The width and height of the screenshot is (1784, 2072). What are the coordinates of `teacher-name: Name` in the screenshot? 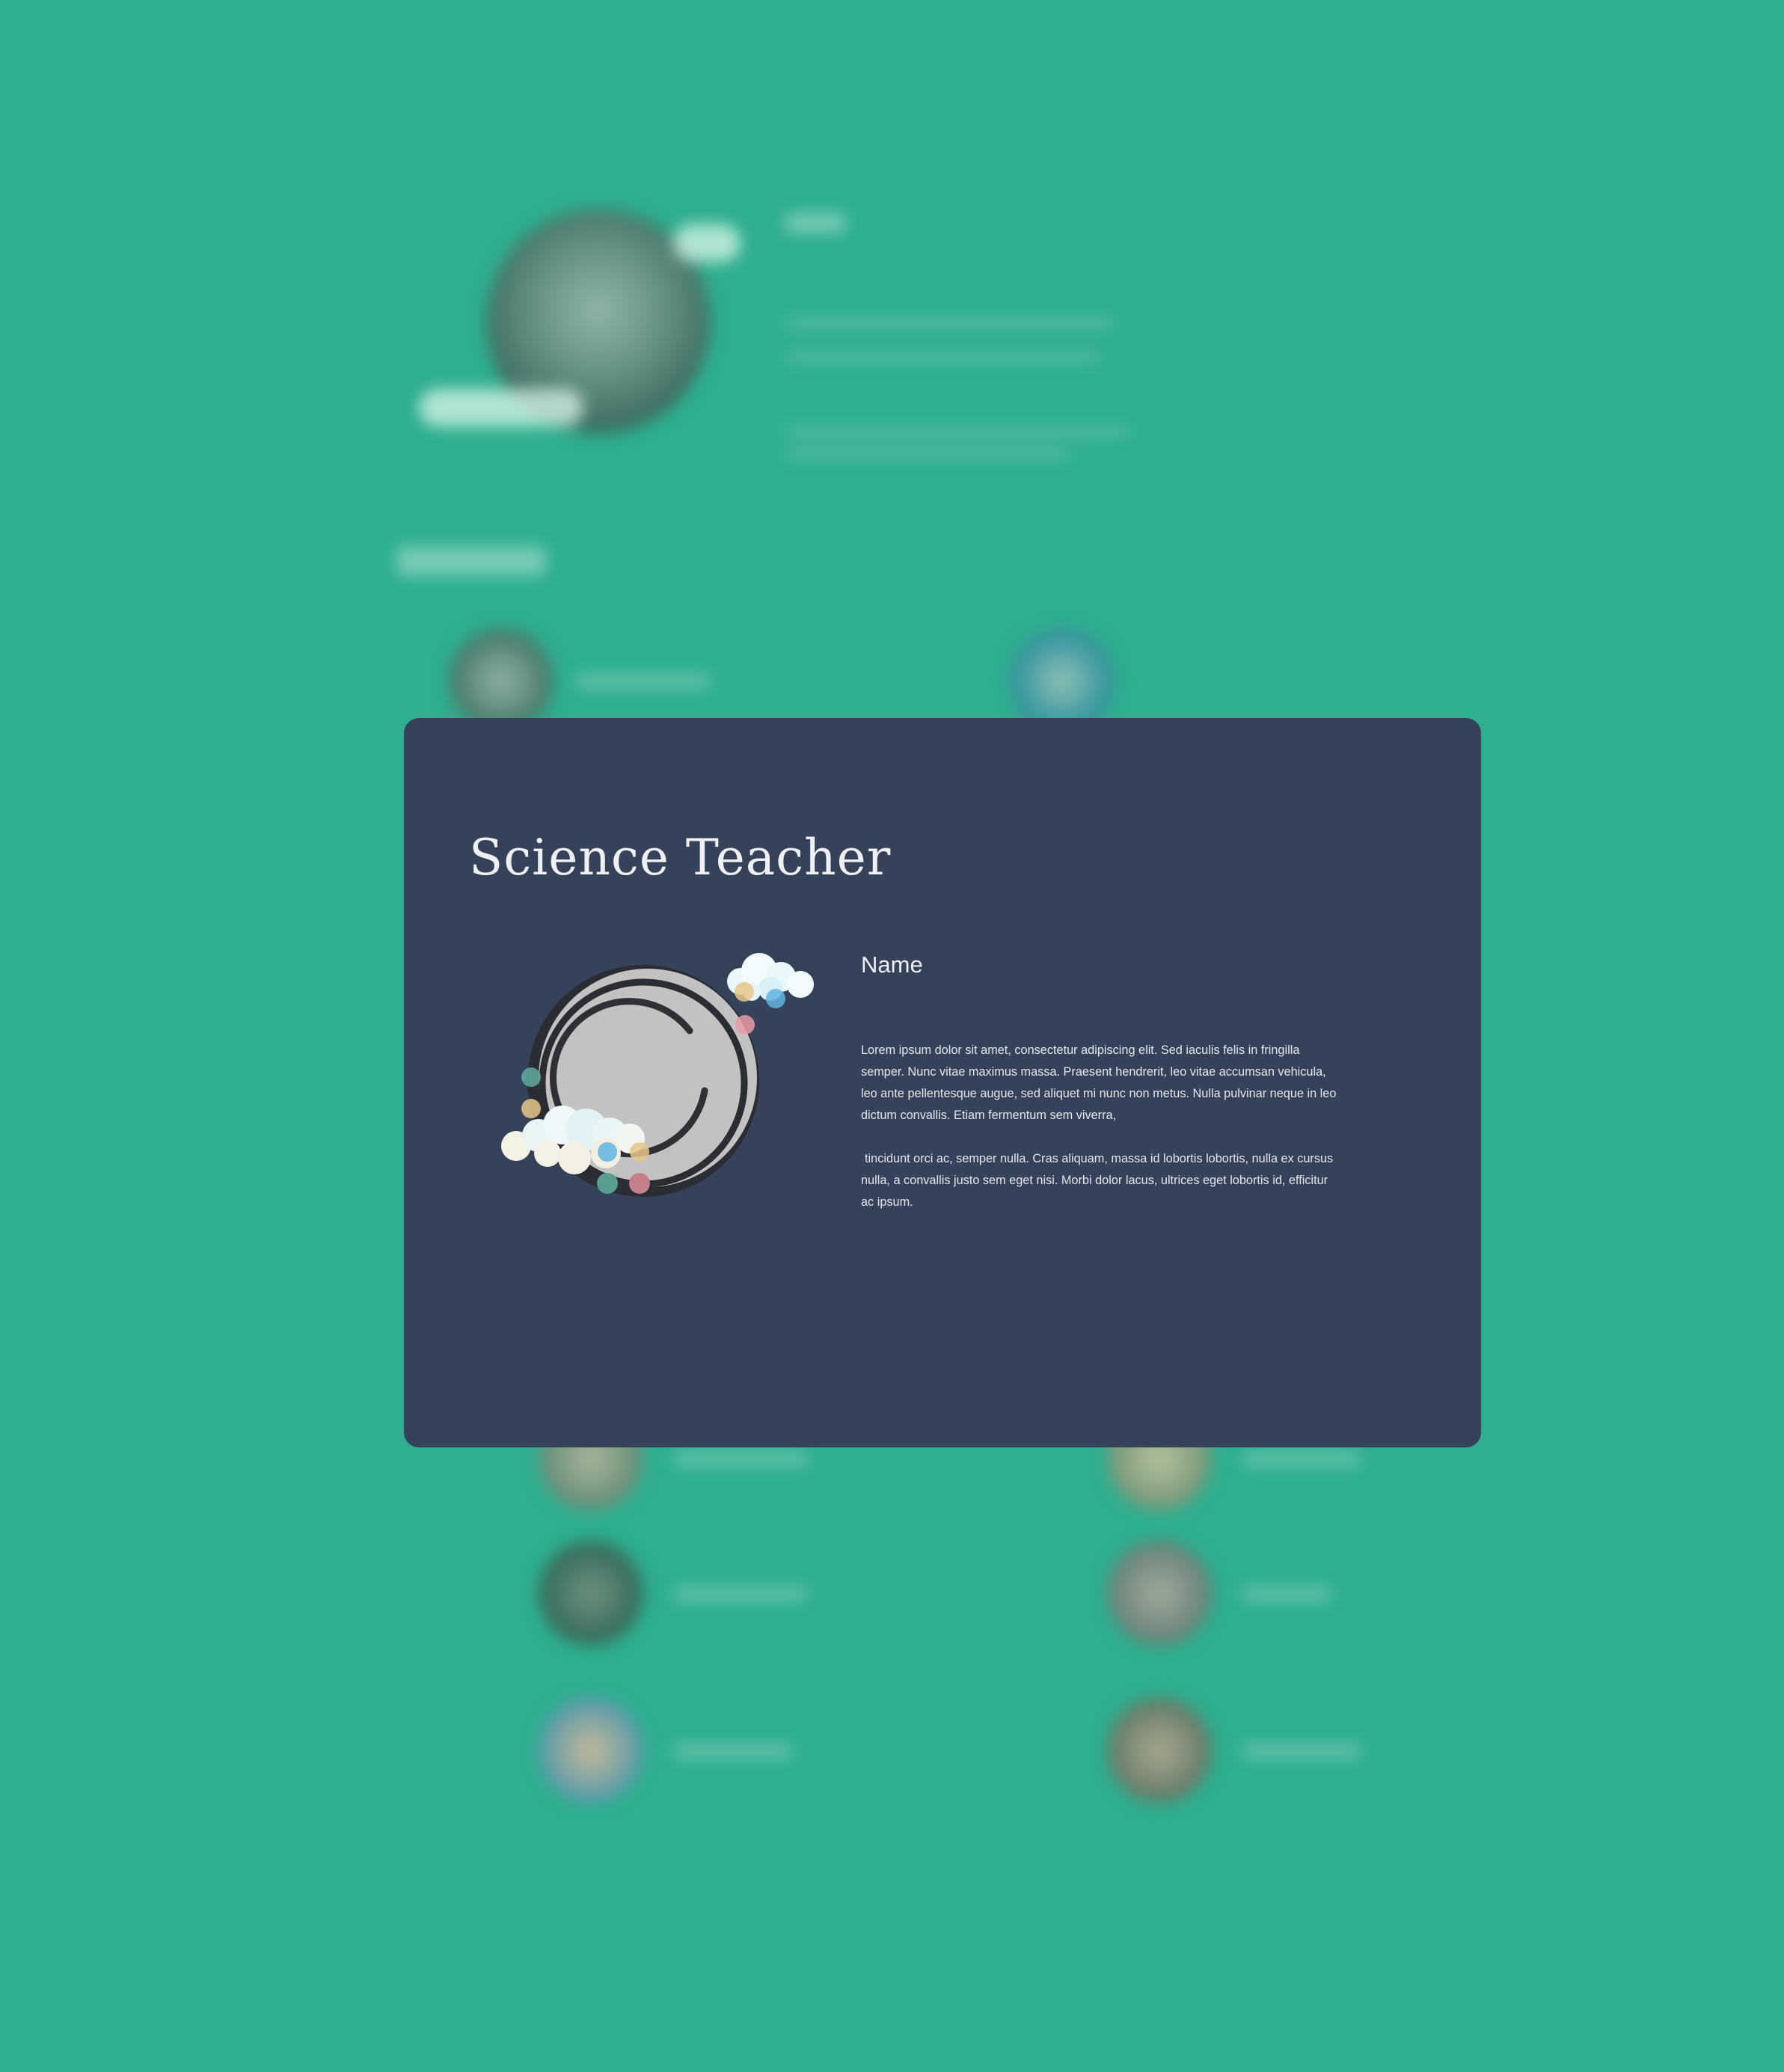 It's located at (892, 964).